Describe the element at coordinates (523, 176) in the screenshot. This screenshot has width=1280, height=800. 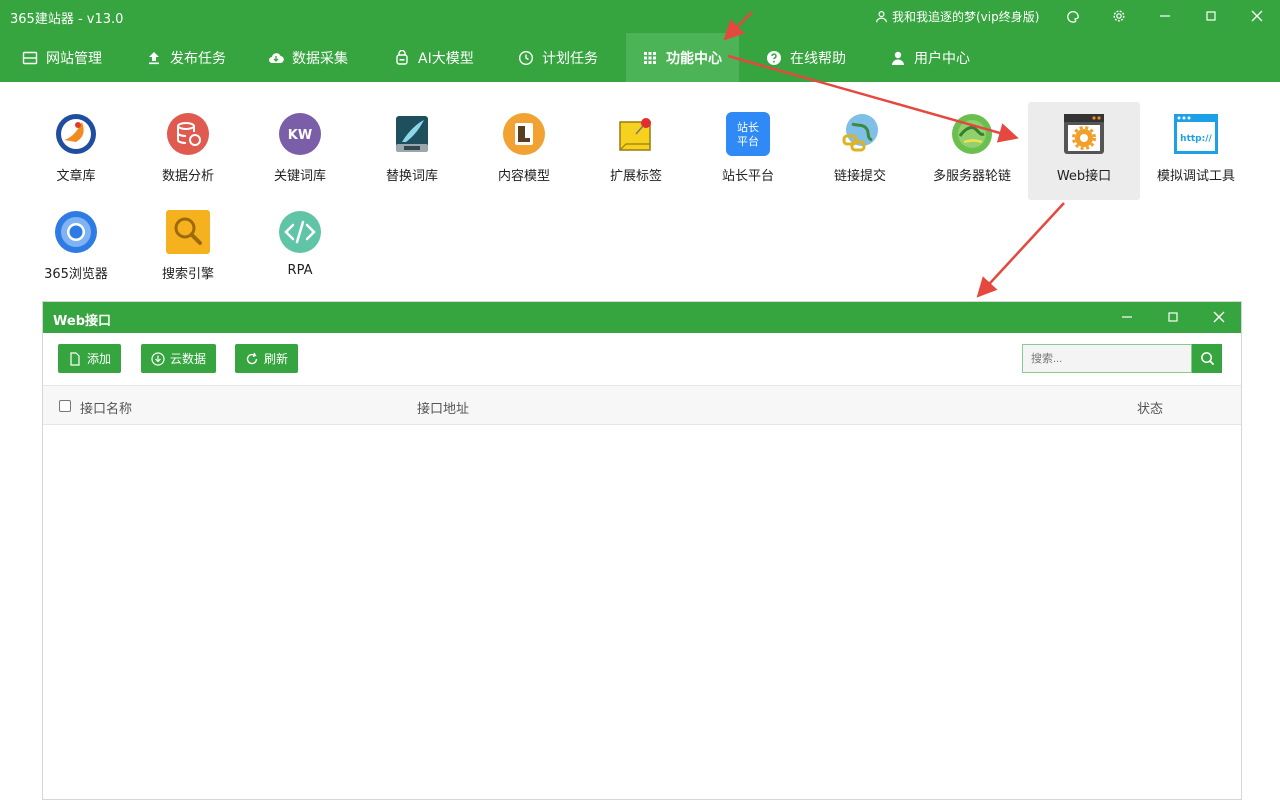
I see `feature-label: 内容模型` at that location.